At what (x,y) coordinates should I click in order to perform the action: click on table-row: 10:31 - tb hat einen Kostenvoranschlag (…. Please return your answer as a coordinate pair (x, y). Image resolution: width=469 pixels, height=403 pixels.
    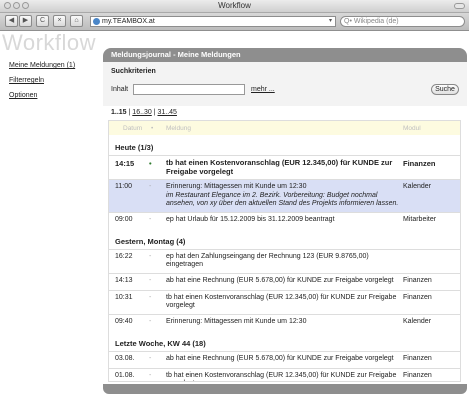
    Looking at the image, I should click on (284, 301).